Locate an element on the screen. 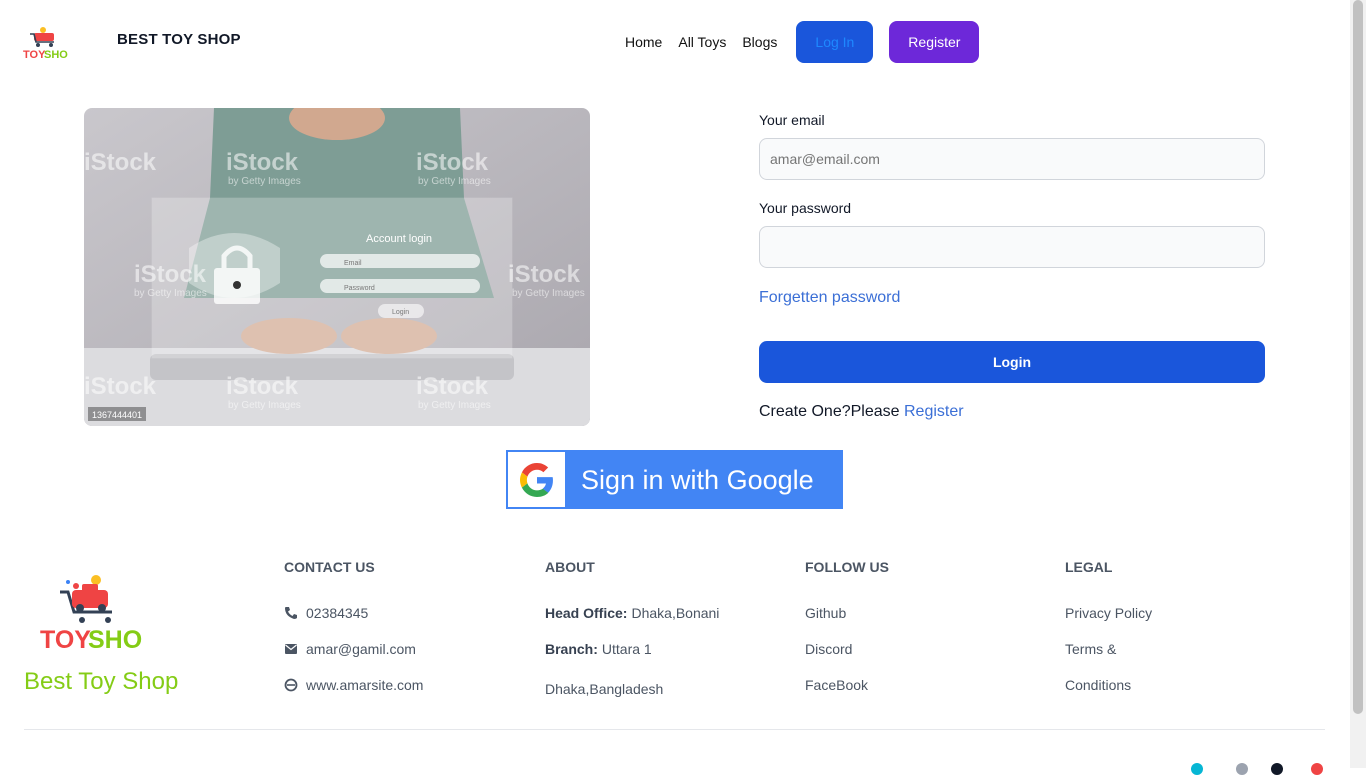  terms-link: Terms & is located at coordinates (1090, 649).